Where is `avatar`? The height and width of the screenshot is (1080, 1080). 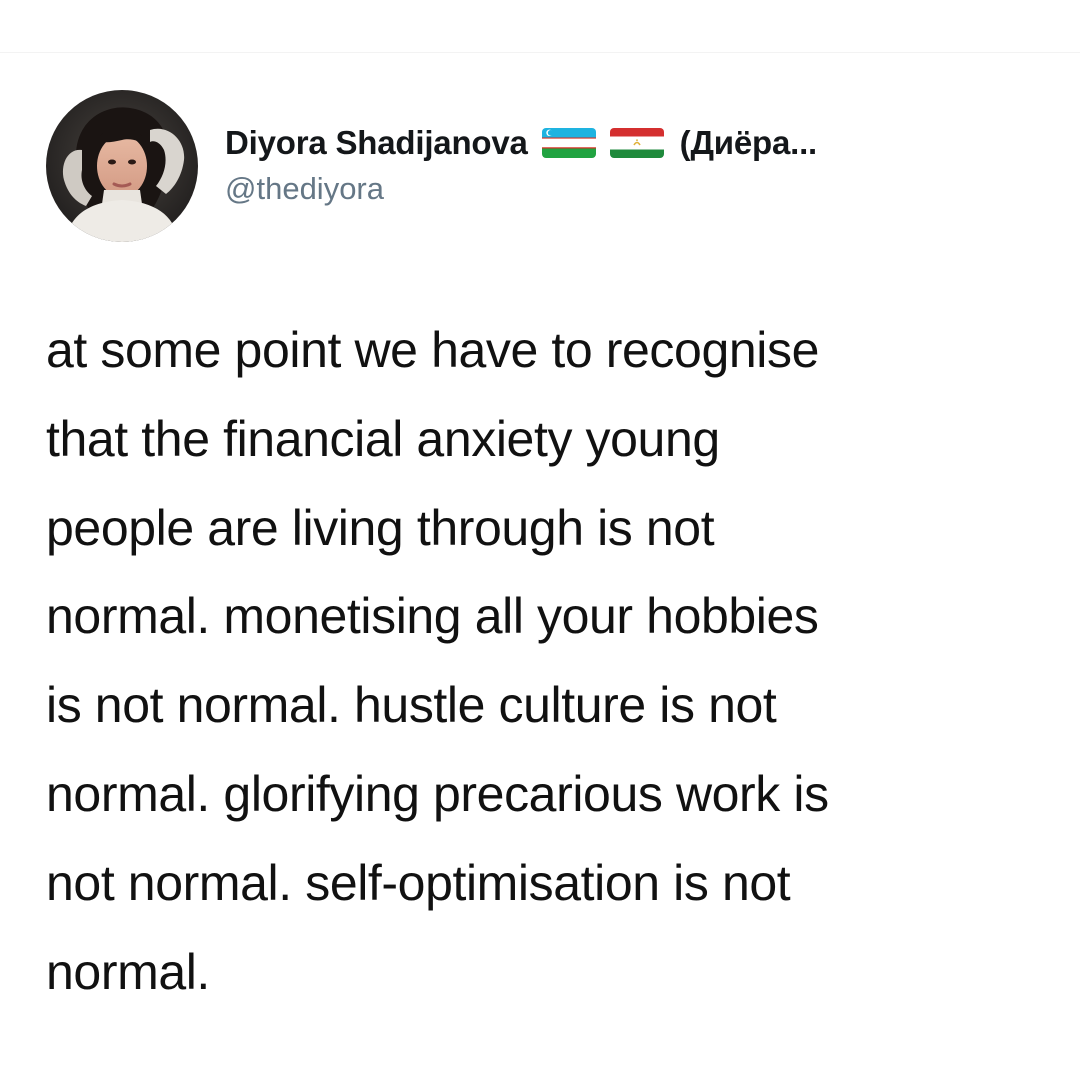 avatar is located at coordinates (122, 166).